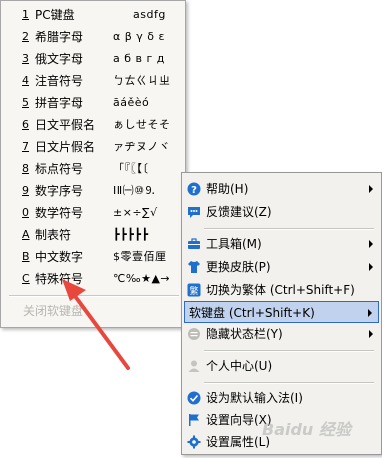 The width and height of the screenshot is (382, 458). I want to click on kb-item-label: 制表符, so click(53, 235).